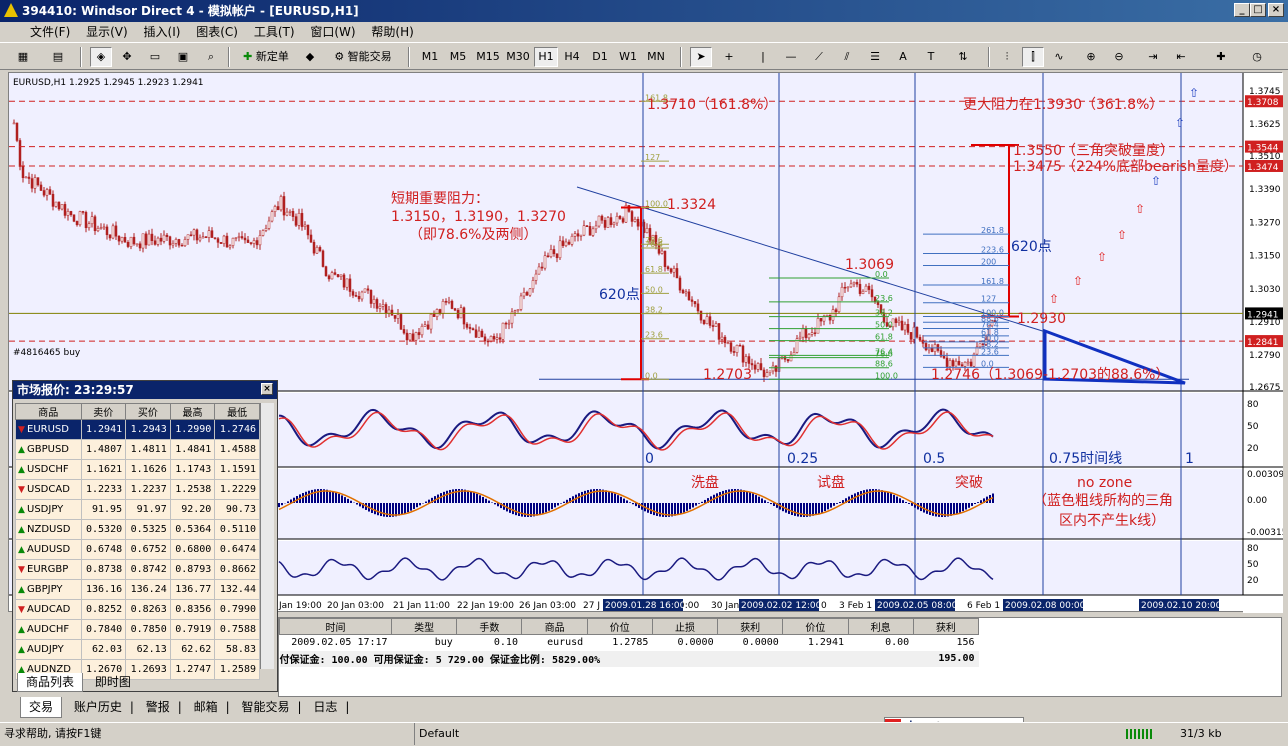 This screenshot has width=1288, height=746. I want to click on line-chart-icon: ∿, so click(1059, 57).